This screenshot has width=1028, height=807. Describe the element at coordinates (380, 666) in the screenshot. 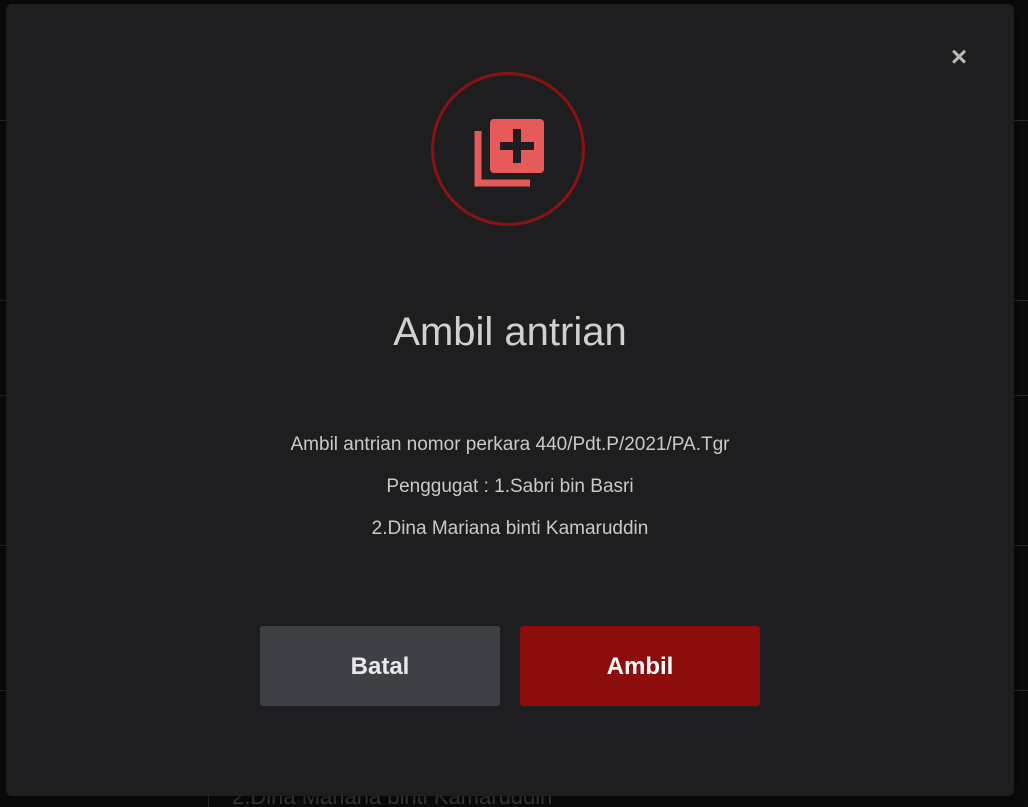

I see `cancel-button: Batal` at that location.